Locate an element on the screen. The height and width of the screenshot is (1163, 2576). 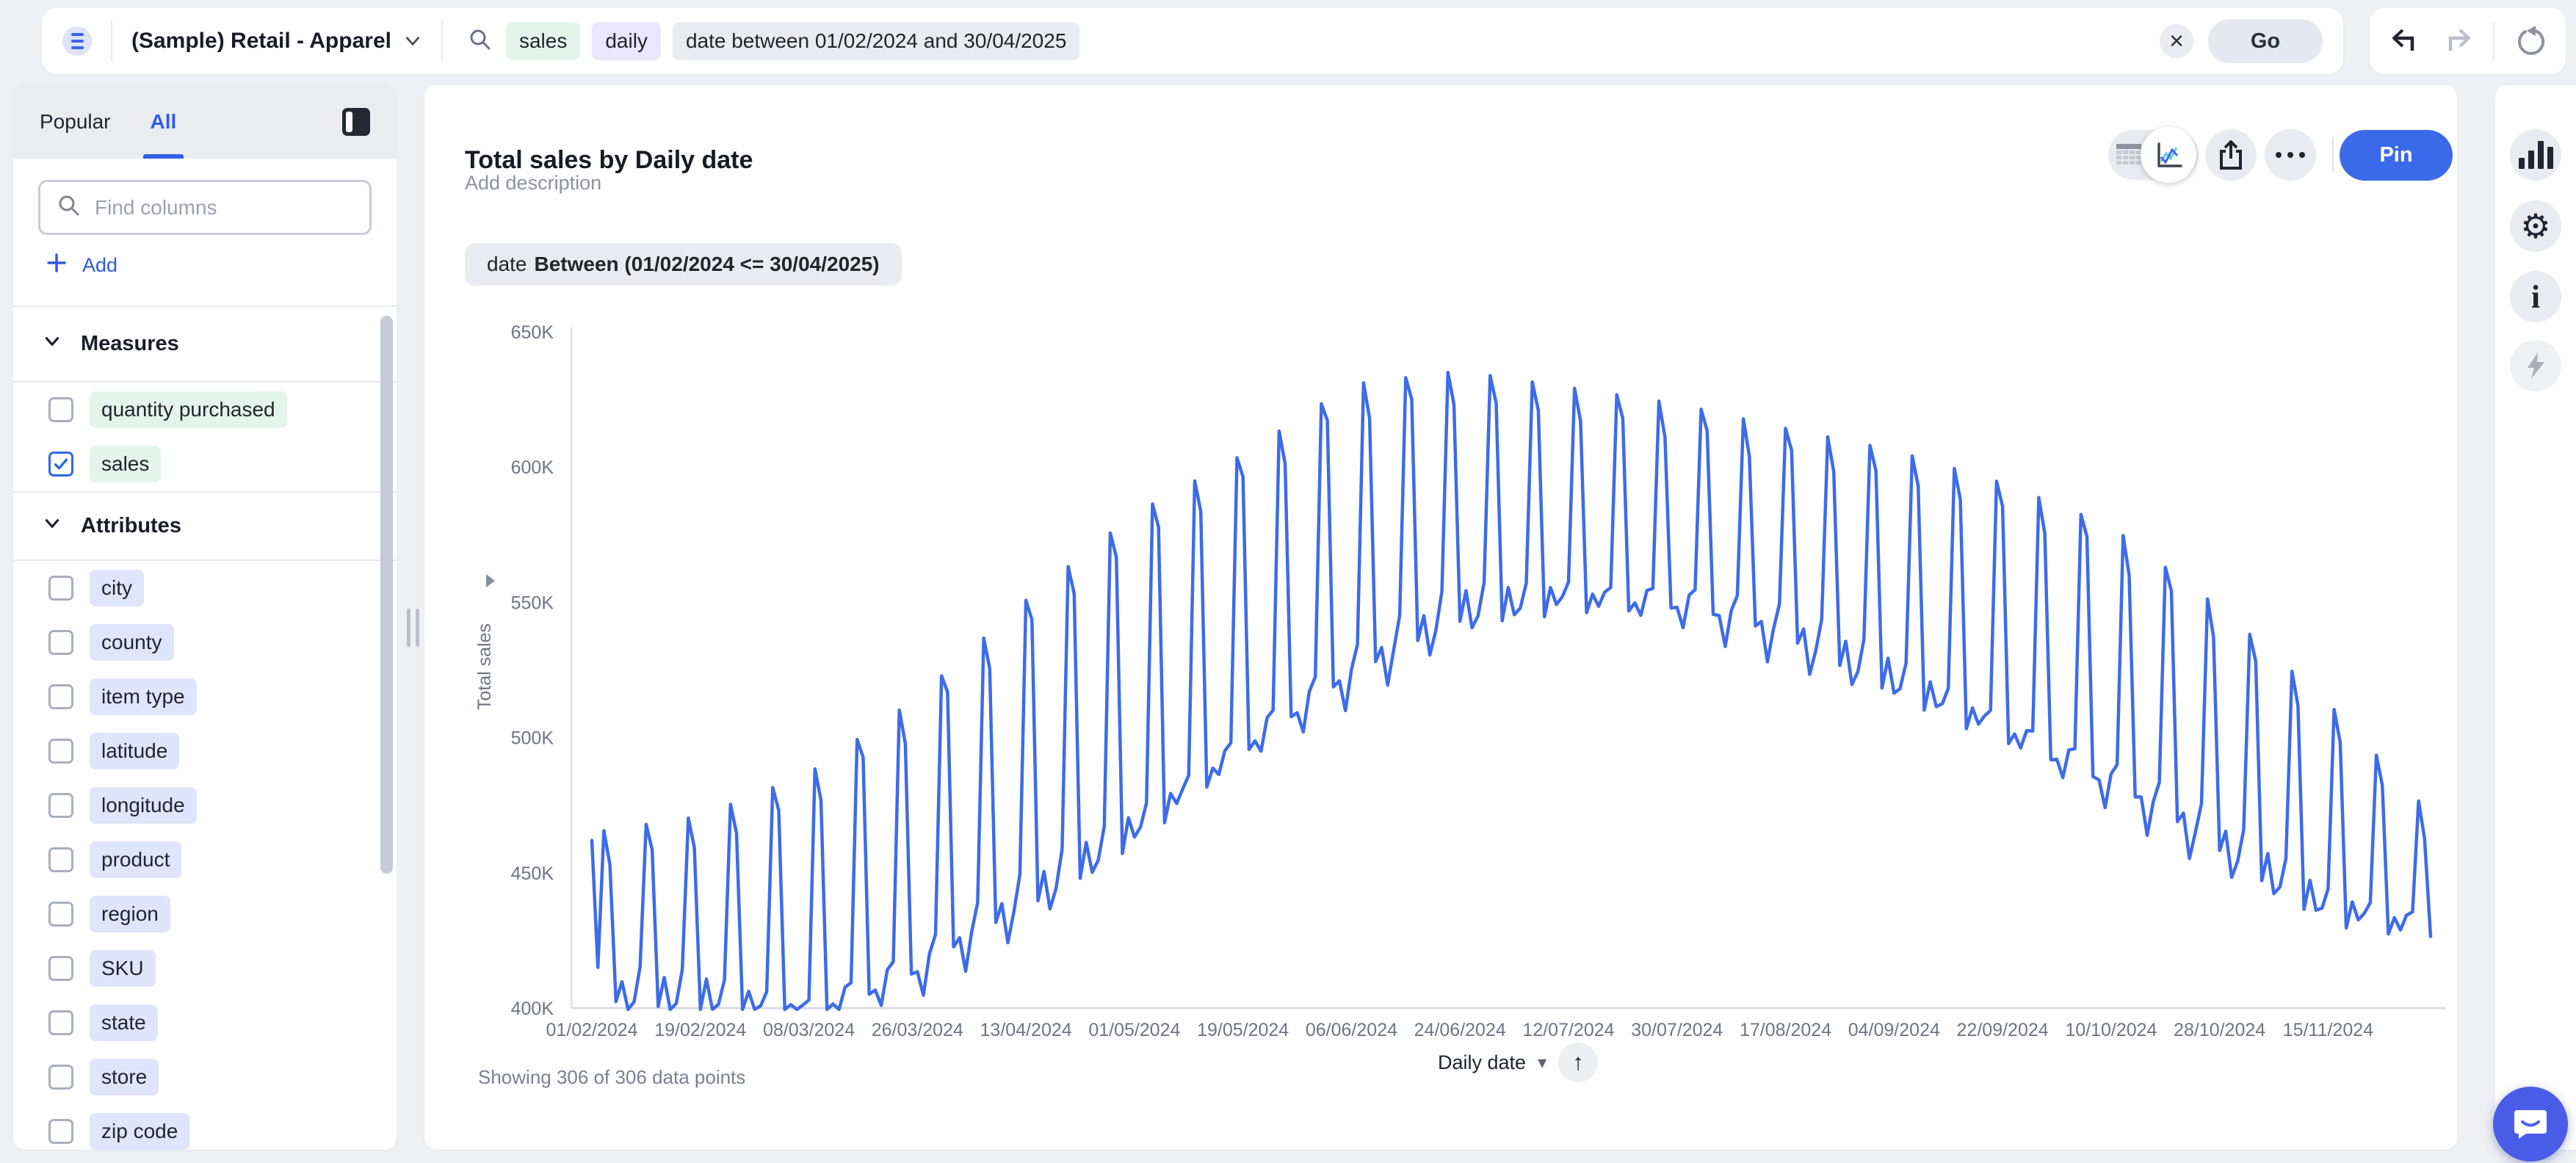
add-description: Add description is located at coordinates (533, 183).